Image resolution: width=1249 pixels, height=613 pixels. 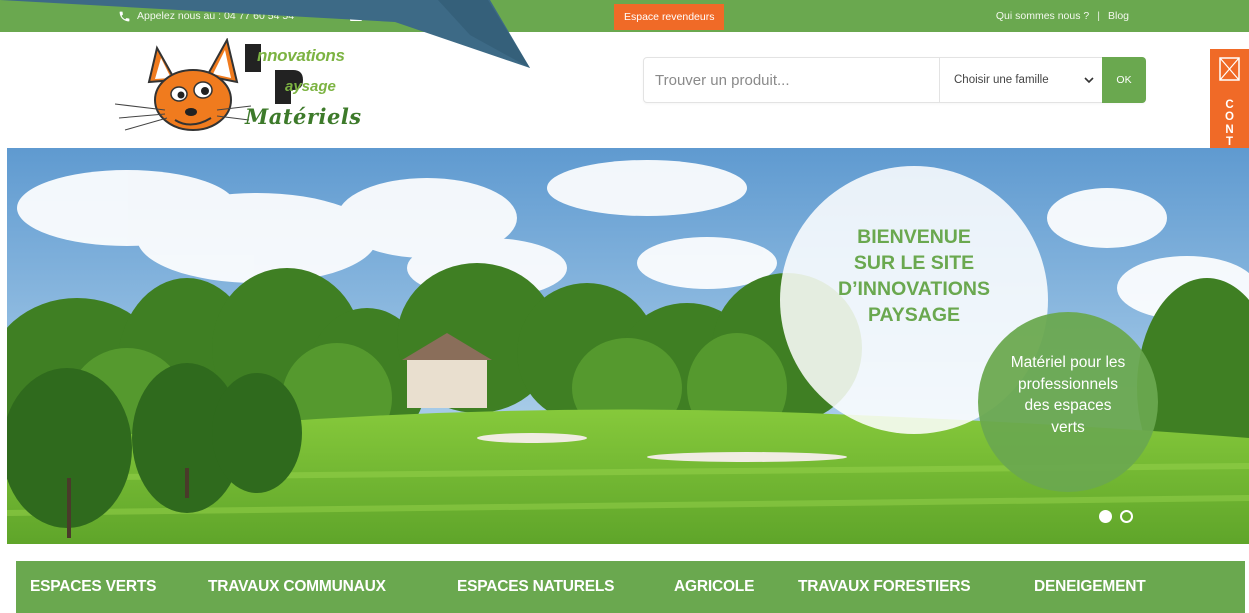 I want to click on nav-item-deneigement: DENEIGEMENT, so click(x=1090, y=587).